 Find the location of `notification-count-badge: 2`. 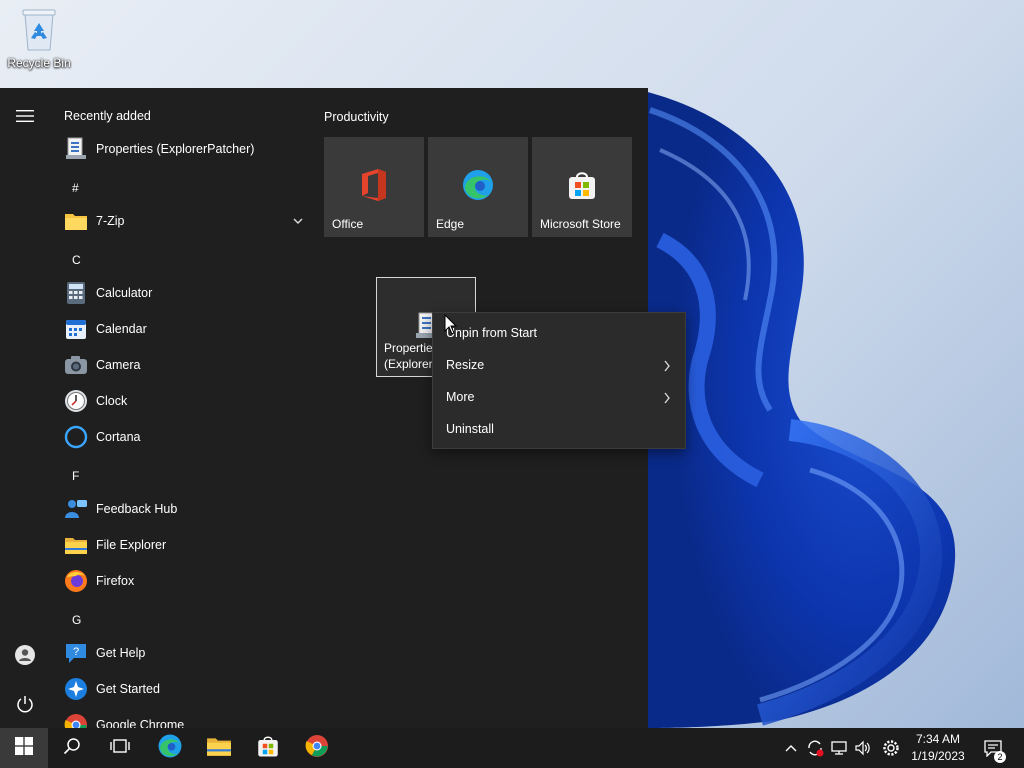

notification-count-badge: 2 is located at coordinates (1000, 757).